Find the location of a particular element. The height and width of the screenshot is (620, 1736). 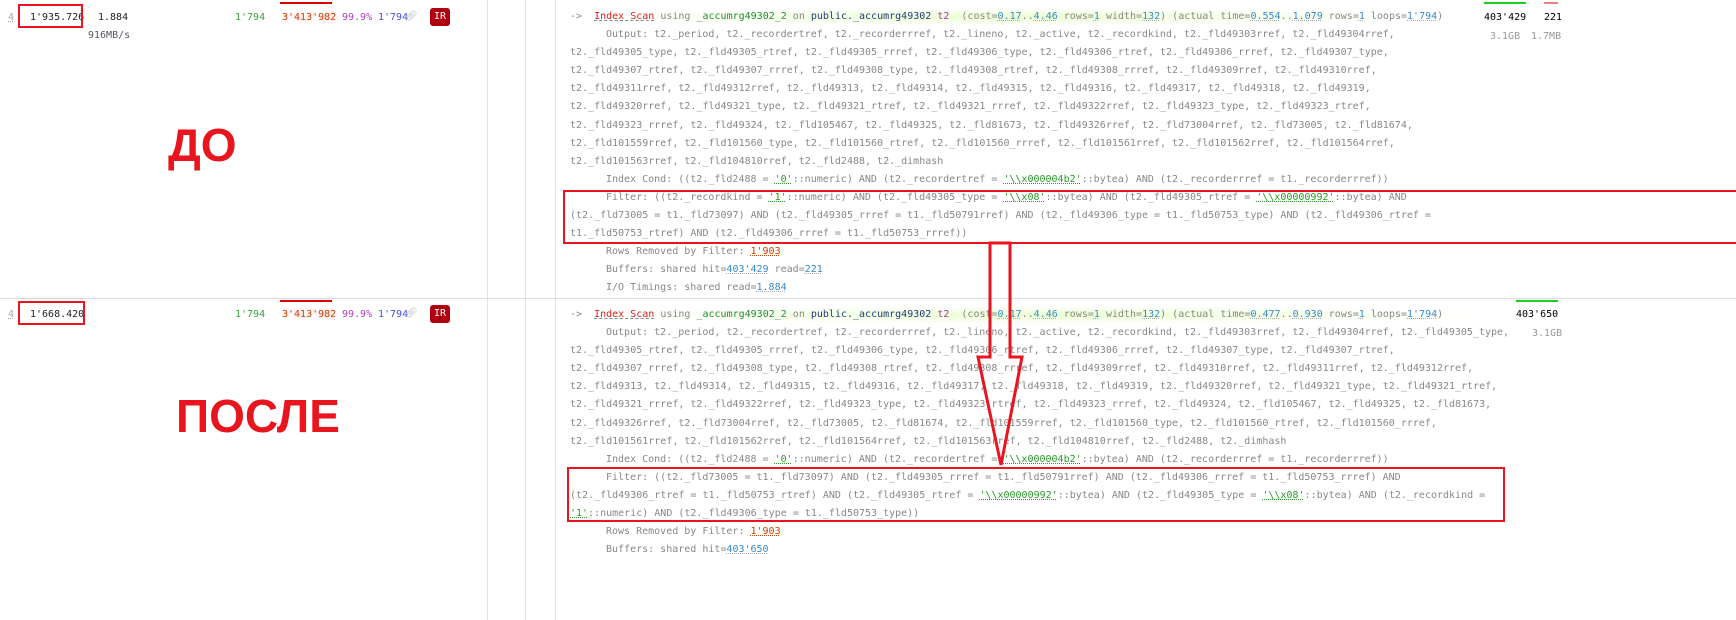

plan-text-token: ::numeric) AND (t2._recordertref = is located at coordinates (898, 179).